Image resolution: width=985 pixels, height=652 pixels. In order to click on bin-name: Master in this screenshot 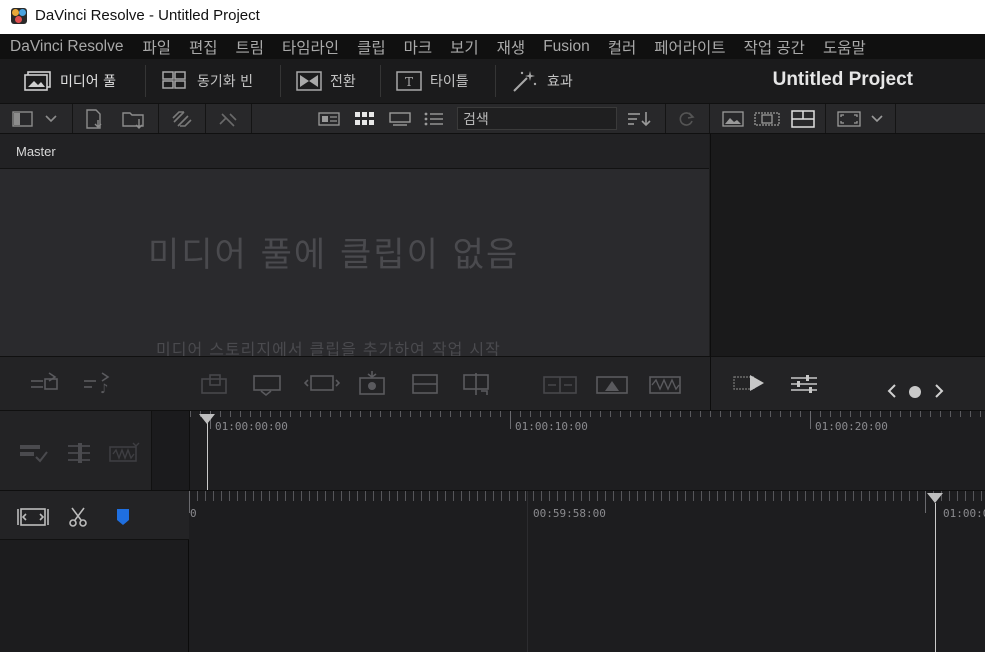, I will do `click(36, 151)`.